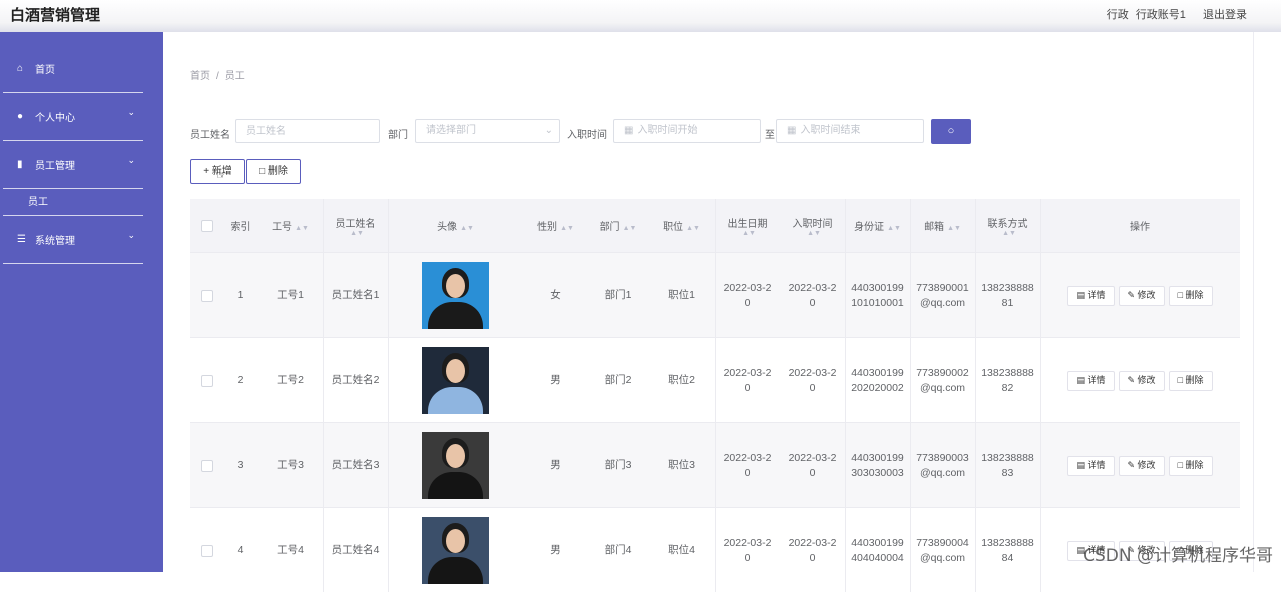 This screenshot has height=593, width=1281. What do you see at coordinates (206, 225) in the screenshot?
I see `select-all-checkbox` at bounding box center [206, 225].